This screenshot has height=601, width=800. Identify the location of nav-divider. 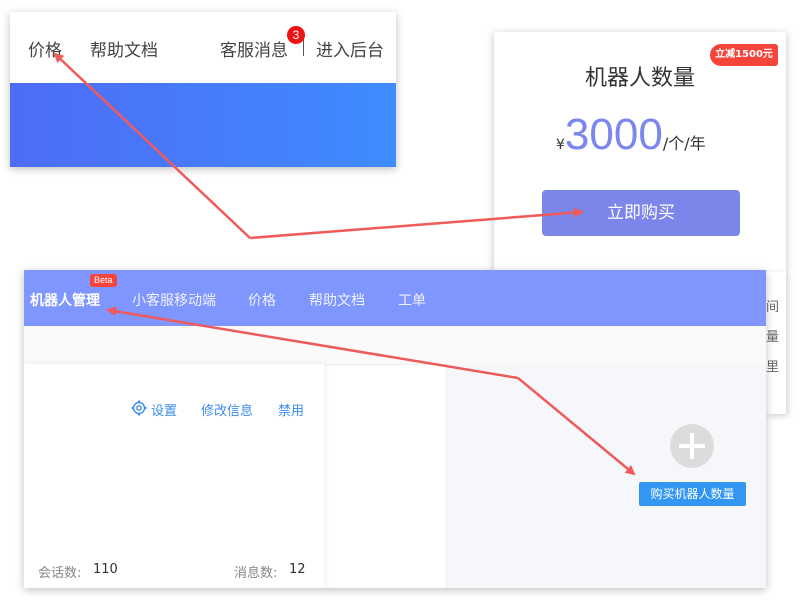
(303, 47).